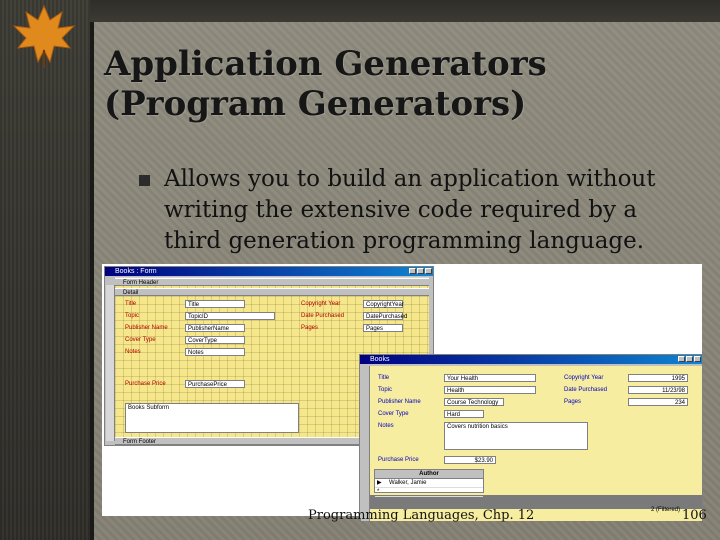 The image size is (720, 540). What do you see at coordinates (490, 378) in the screenshot?
I see `form-field-title: Your Health` at bounding box center [490, 378].